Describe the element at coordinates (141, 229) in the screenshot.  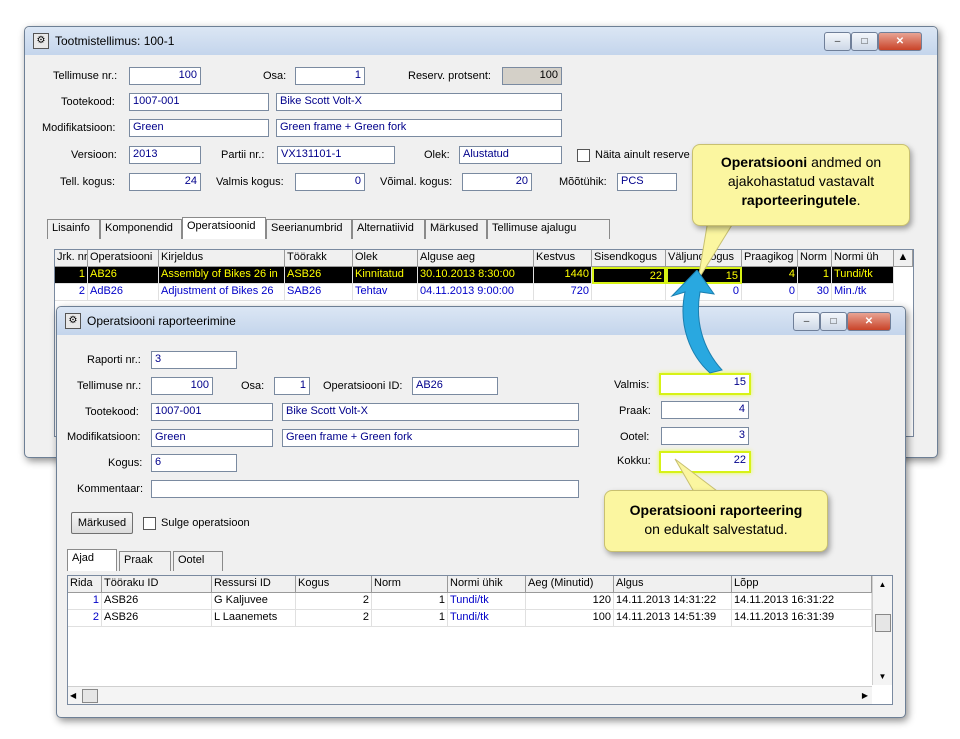
I see `tab-komponendid: Komponendid` at that location.